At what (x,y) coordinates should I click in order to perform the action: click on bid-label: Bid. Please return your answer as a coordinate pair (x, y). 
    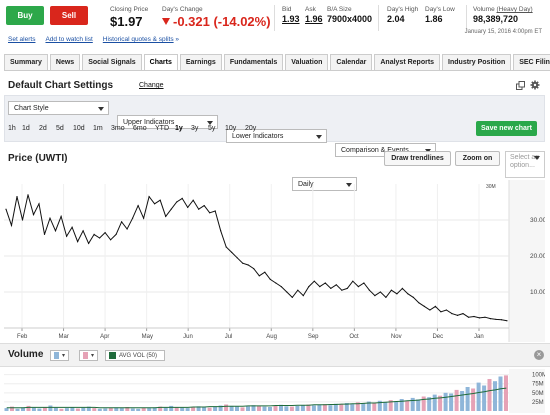
    Looking at the image, I should click on (287, 9).